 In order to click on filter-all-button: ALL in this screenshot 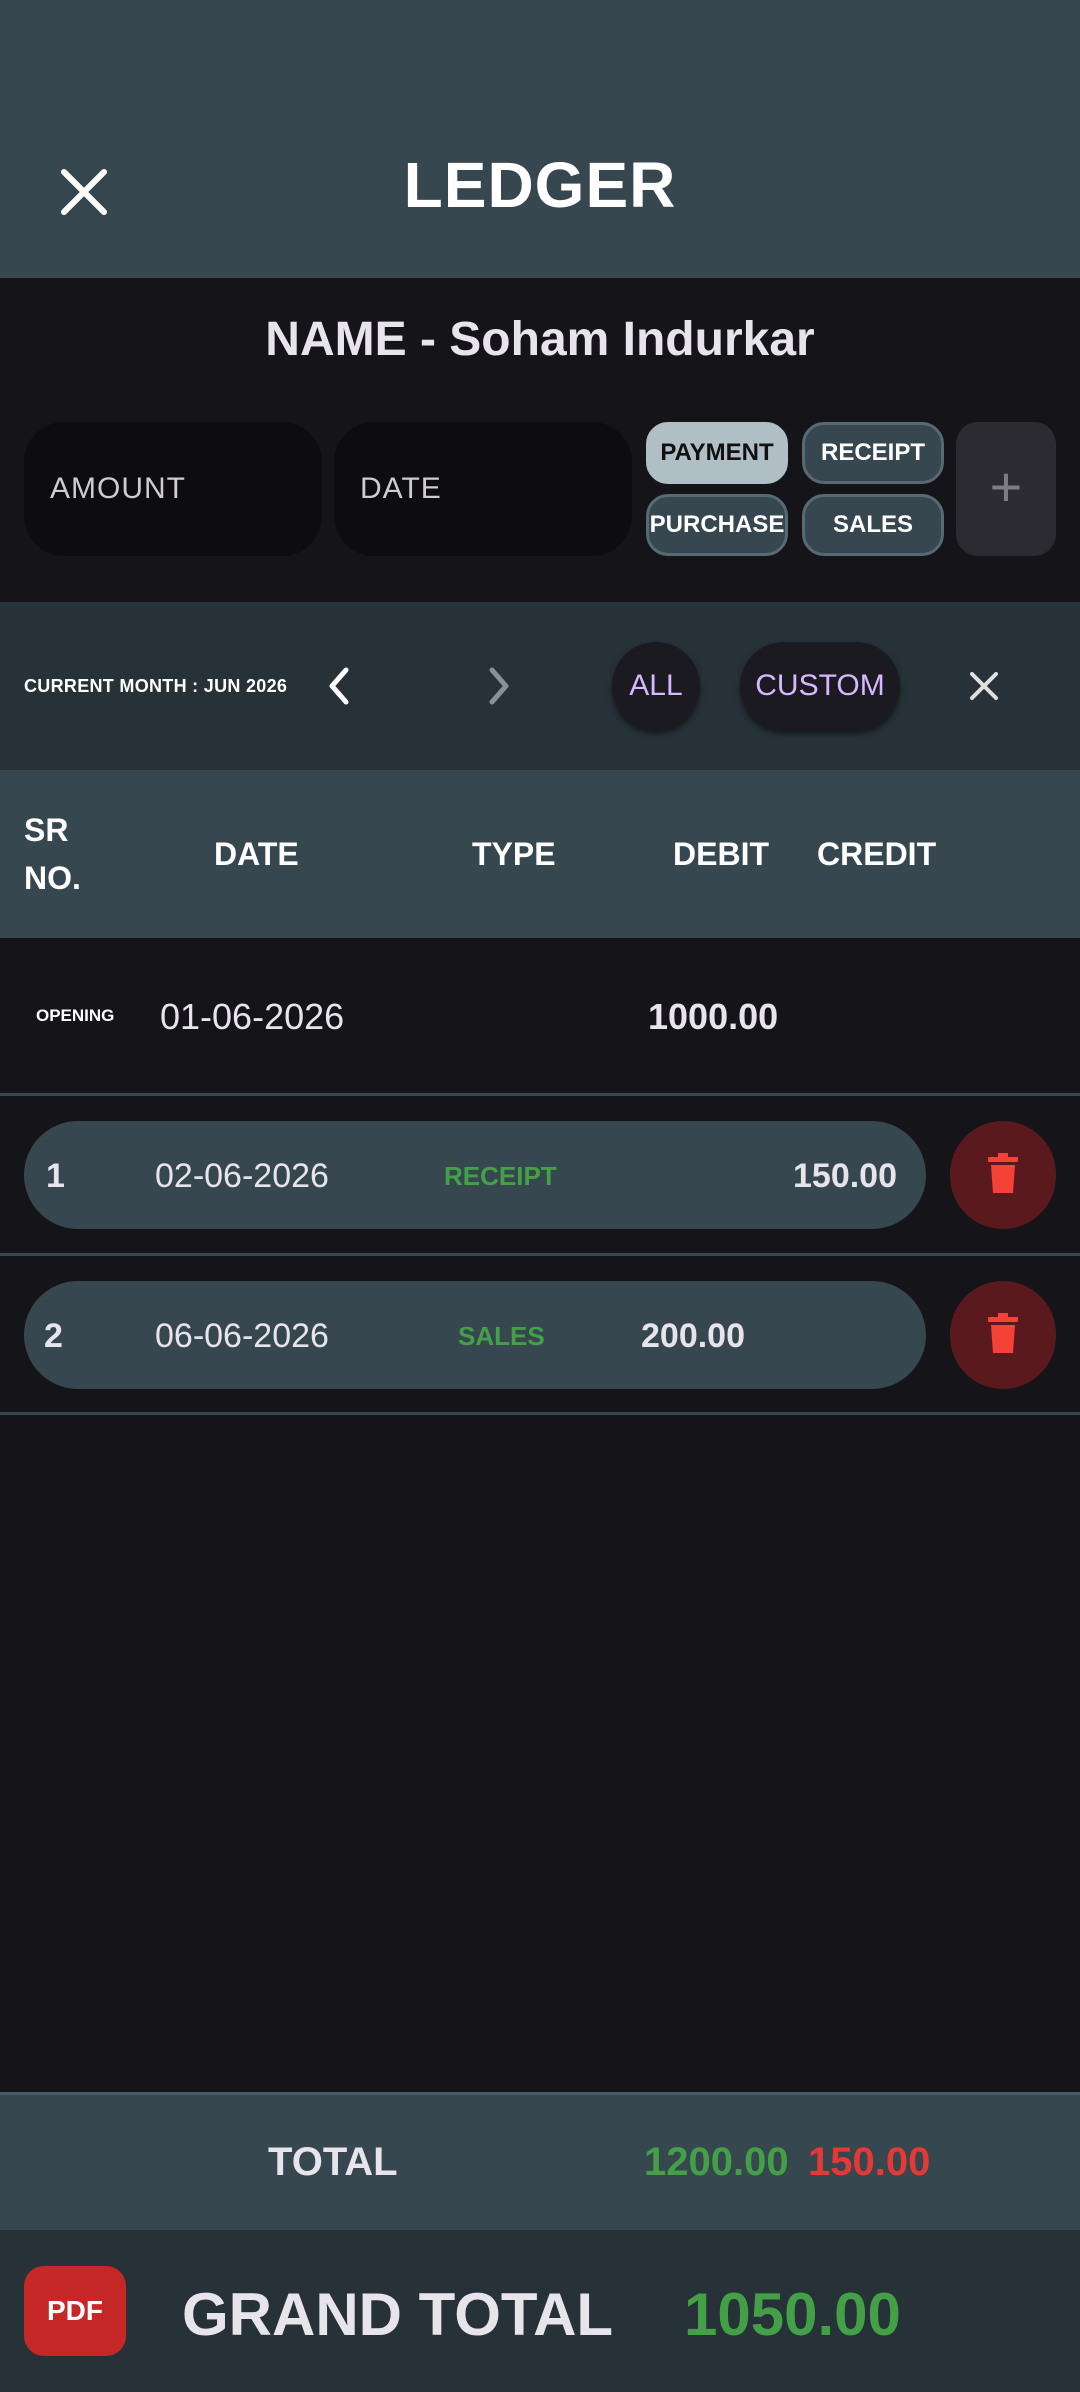, I will do `click(656, 686)`.